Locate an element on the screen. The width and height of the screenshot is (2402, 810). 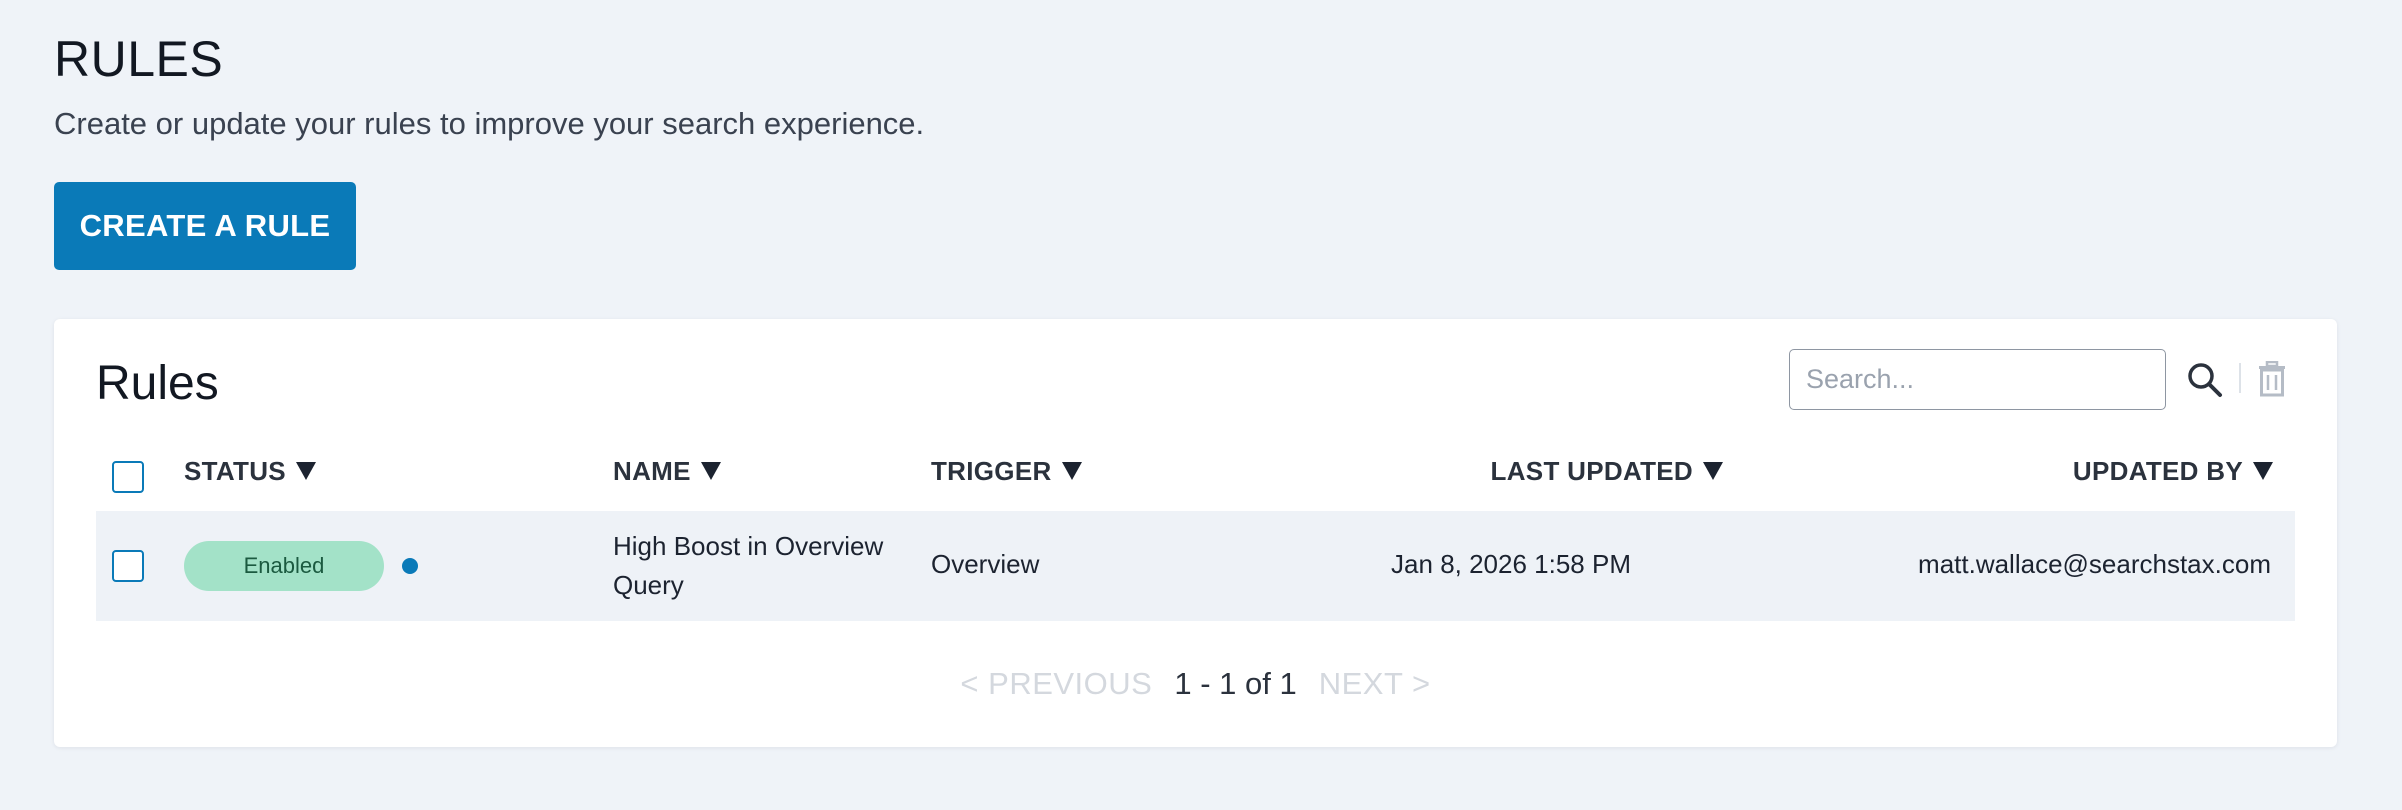
column-header-name: NAME is located at coordinates (667, 471).